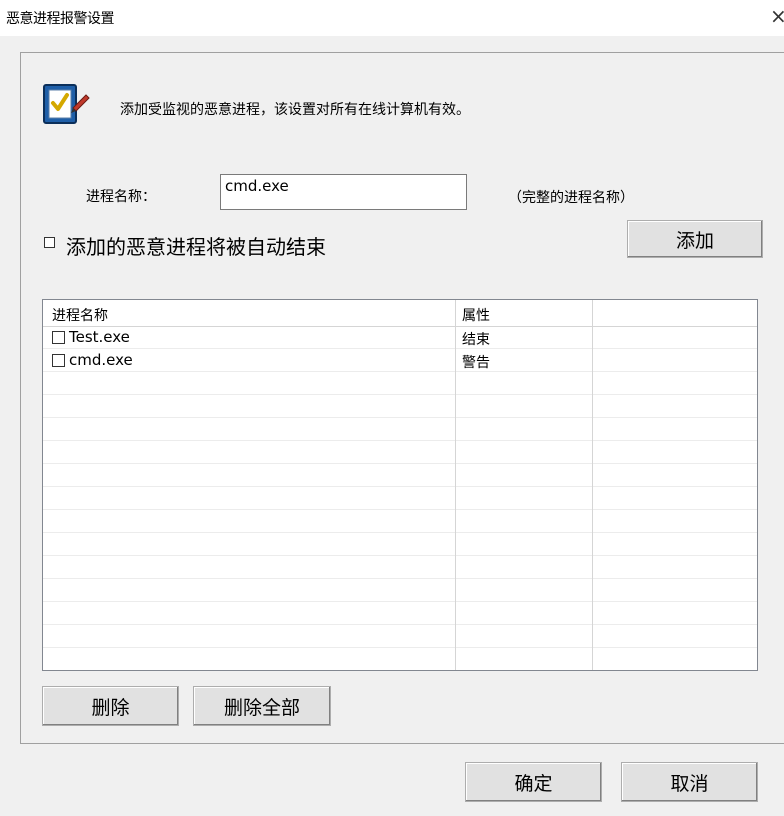 The height and width of the screenshot is (816, 784). Describe the element at coordinates (196, 245) in the screenshot. I see `auto-end-label: 添加的恶意进程将被自动结束` at that location.